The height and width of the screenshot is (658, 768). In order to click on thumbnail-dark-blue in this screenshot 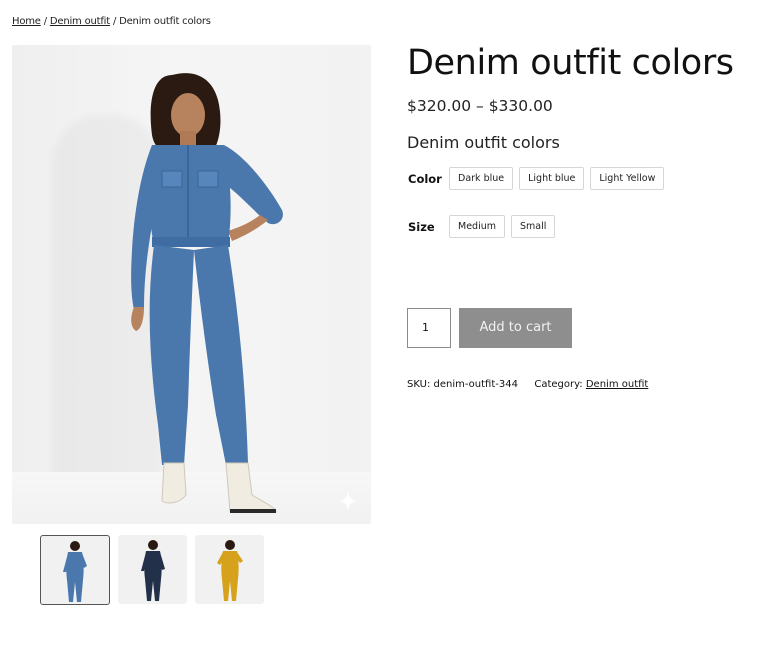, I will do `click(152, 569)`.